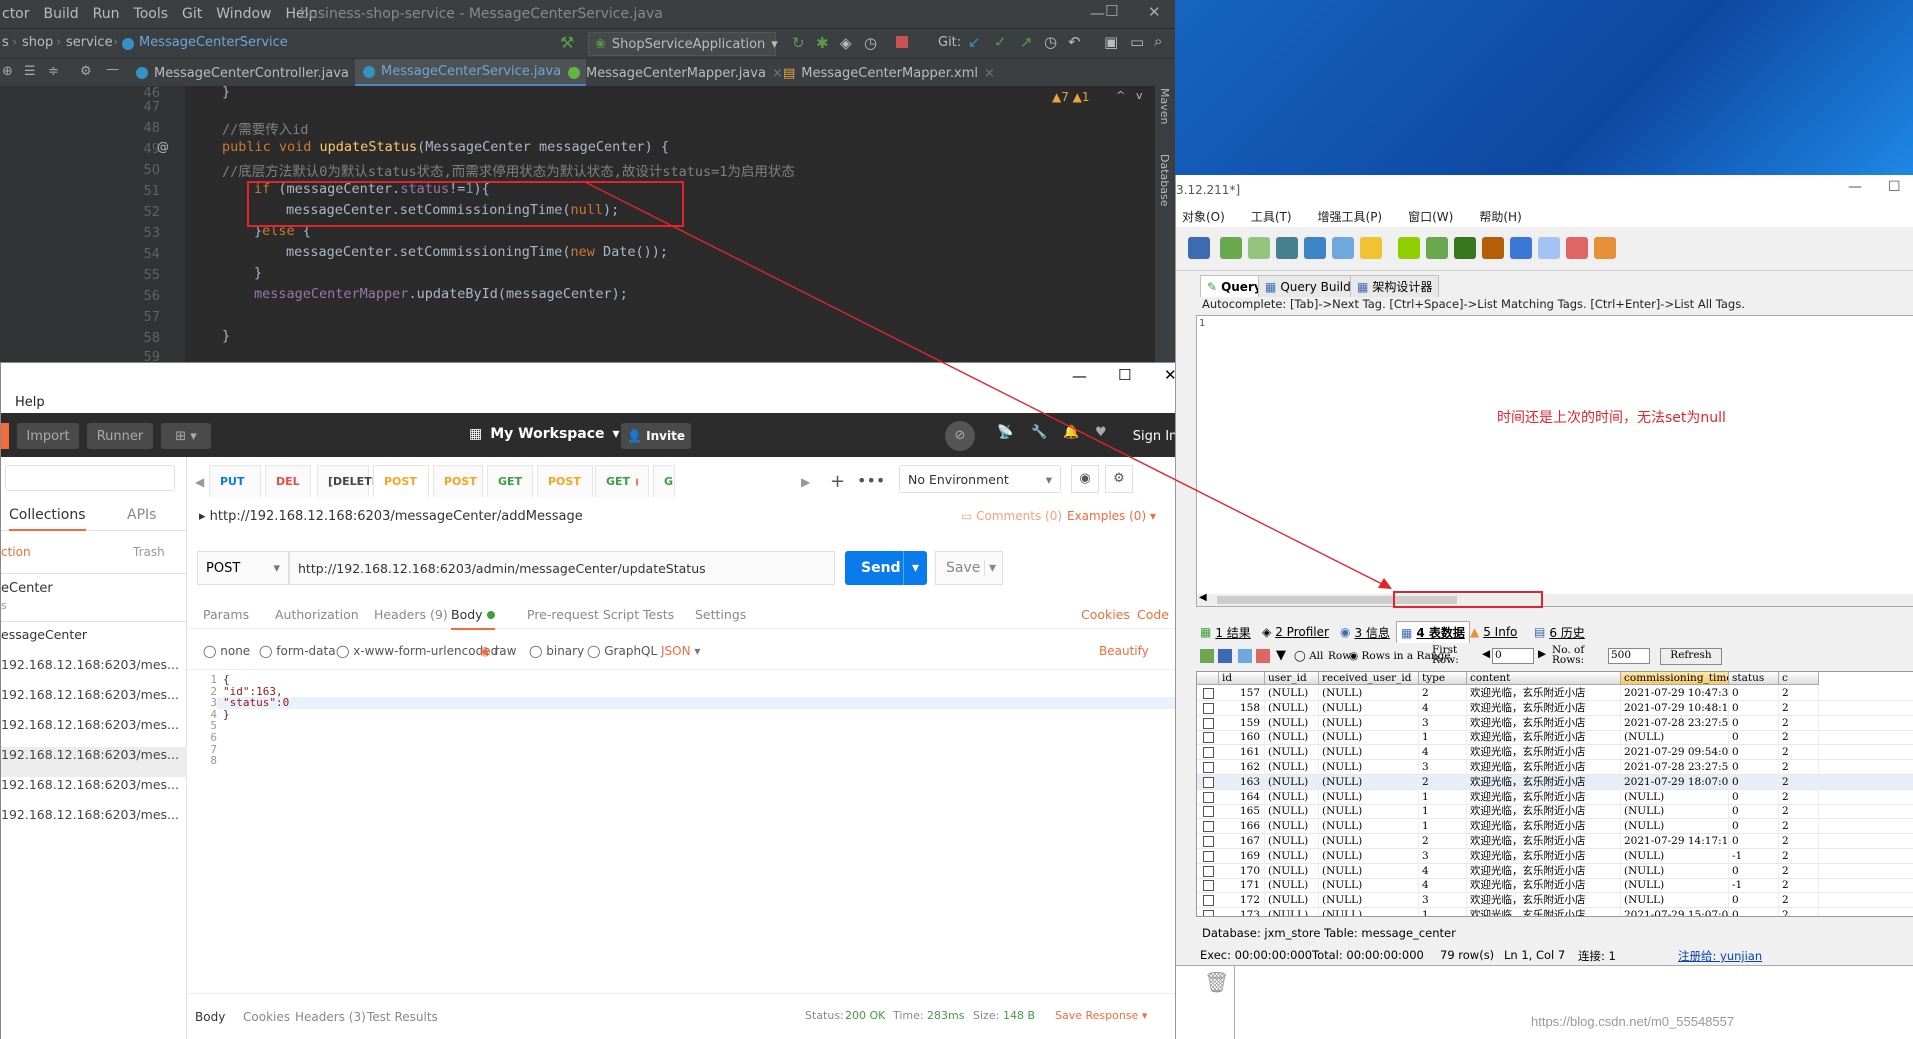 The width and height of the screenshot is (1913, 1039). Describe the element at coordinates (1443, 678) in the screenshot. I see `column-header: type` at that location.